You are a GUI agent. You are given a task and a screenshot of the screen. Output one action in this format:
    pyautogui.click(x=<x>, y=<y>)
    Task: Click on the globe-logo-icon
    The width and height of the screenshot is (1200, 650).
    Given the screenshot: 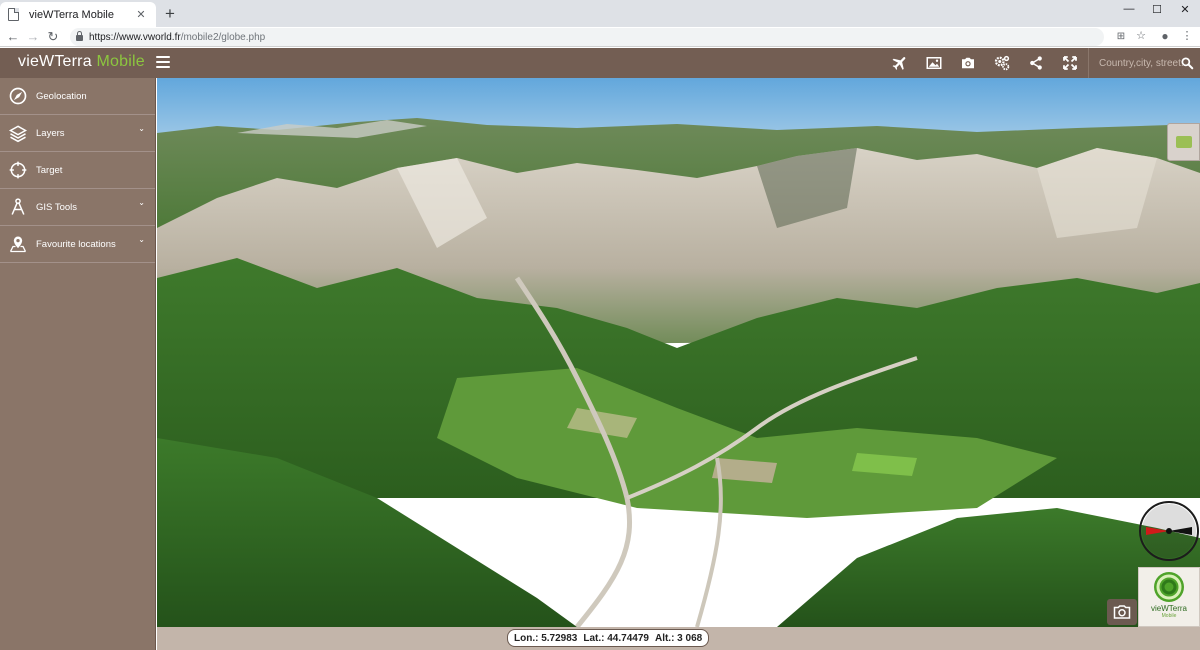 What is the action you would take?
    pyautogui.click(x=1169, y=587)
    